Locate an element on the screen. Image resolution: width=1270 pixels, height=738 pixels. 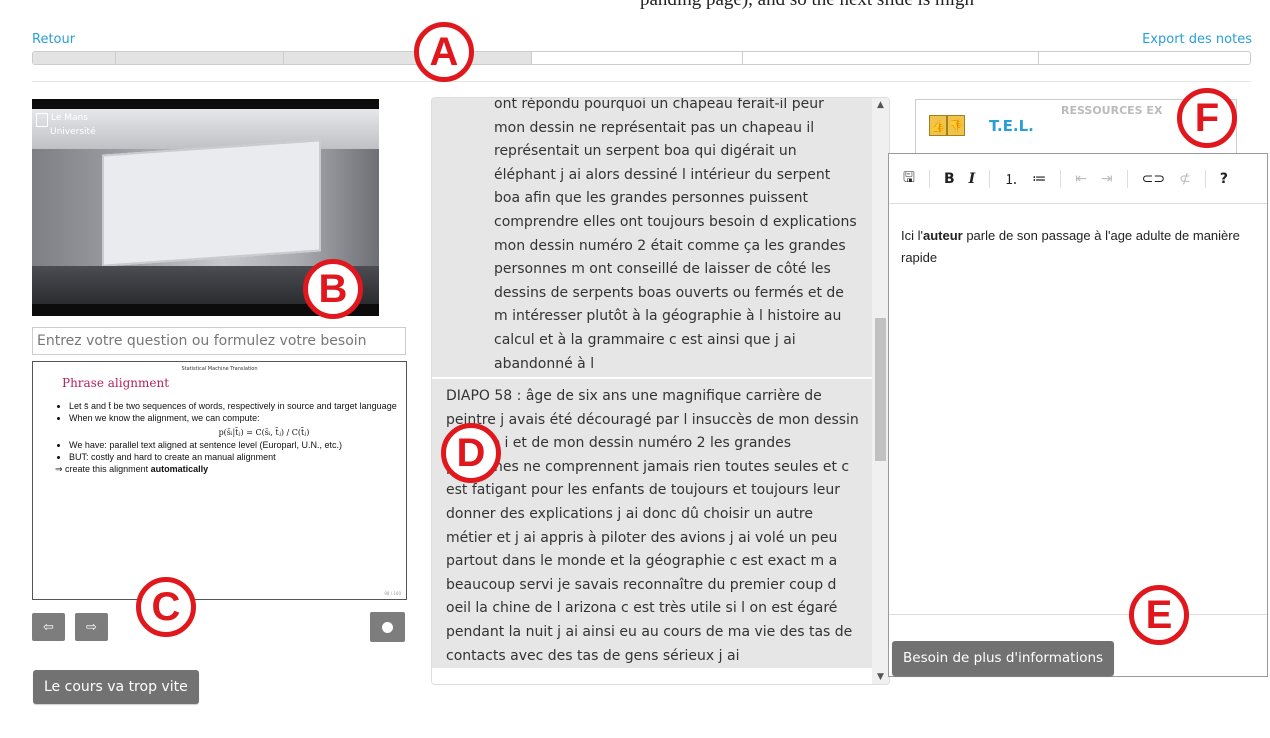
export-notes-link: Export des notes is located at coordinates (1197, 39).